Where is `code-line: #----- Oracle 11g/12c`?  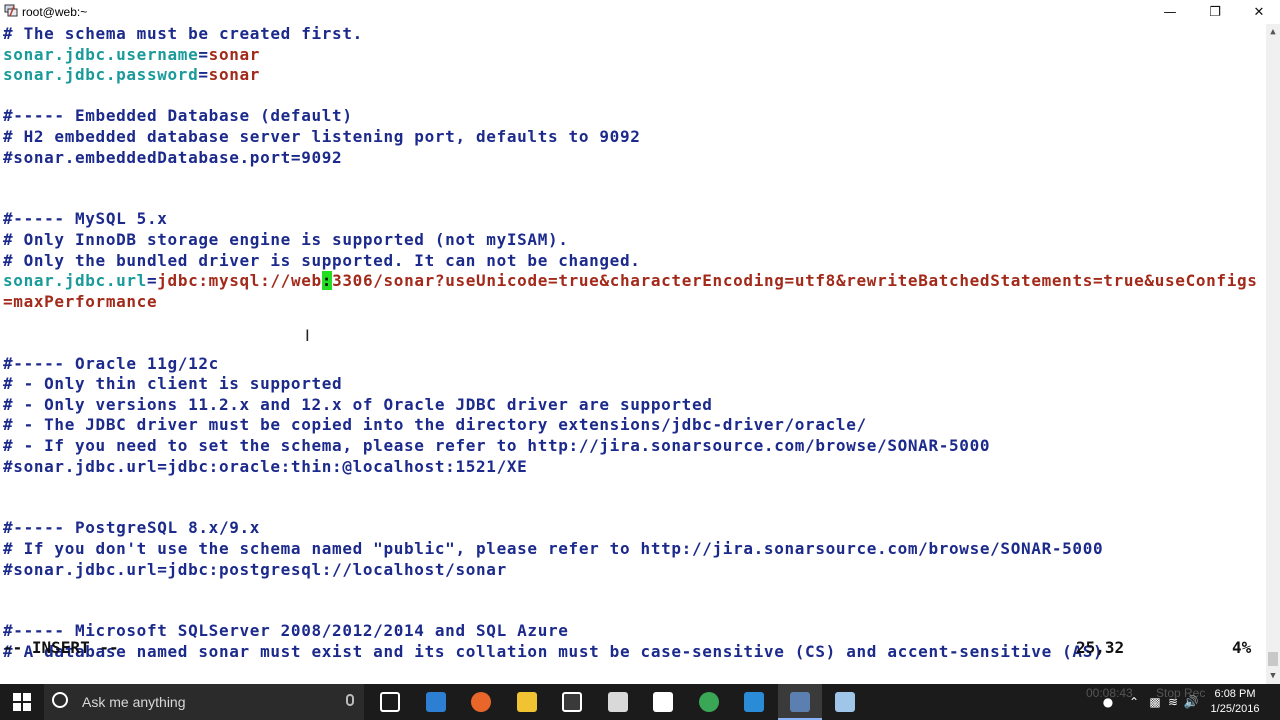
code-line: #----- Oracle 11g/12c is located at coordinates (111, 364).